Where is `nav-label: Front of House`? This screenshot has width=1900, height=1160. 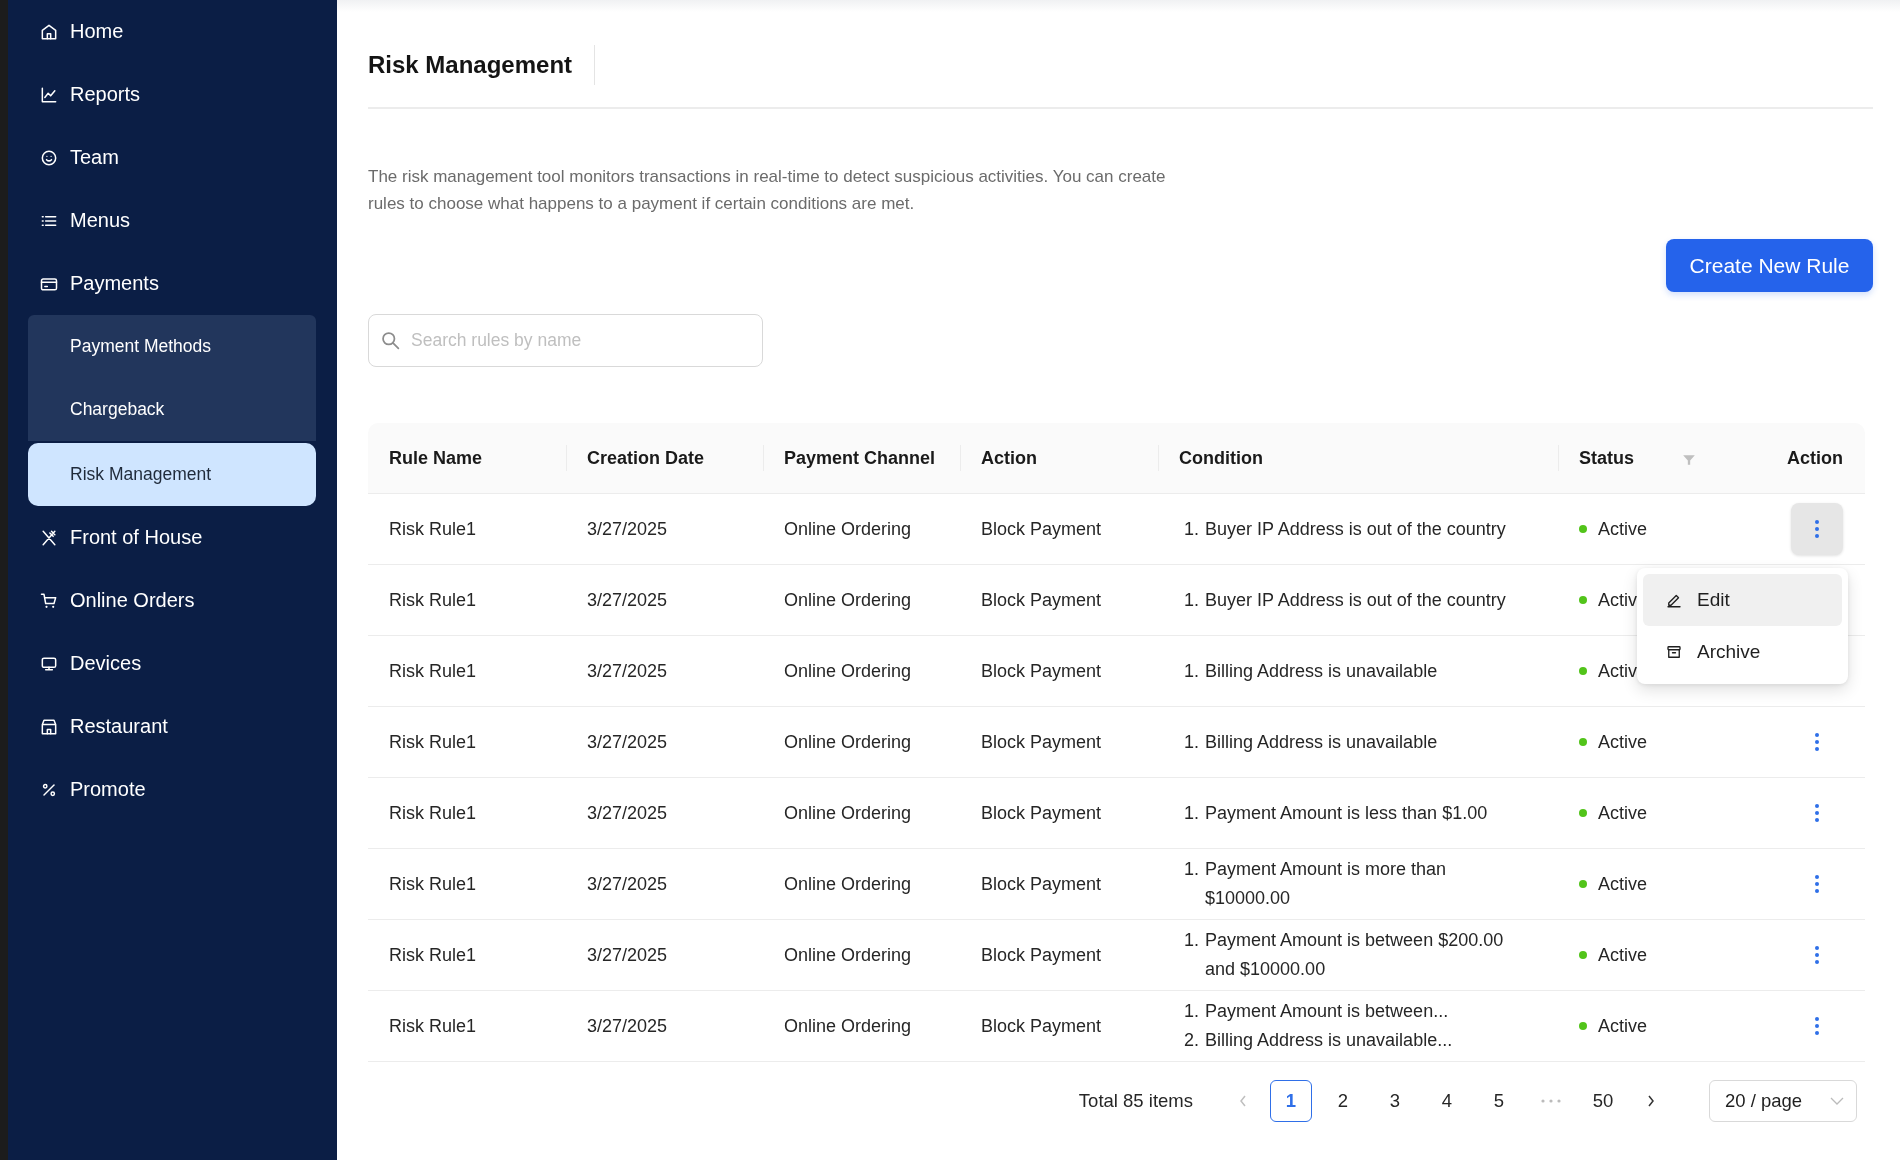
nav-label: Front of House is located at coordinates (136, 537).